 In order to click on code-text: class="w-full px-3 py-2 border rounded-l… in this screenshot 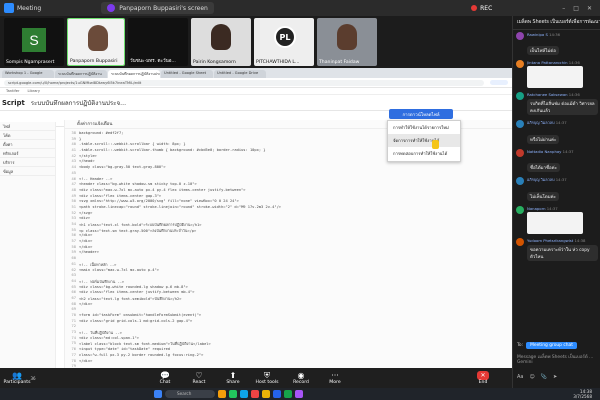, I will do `click(141, 354)`.